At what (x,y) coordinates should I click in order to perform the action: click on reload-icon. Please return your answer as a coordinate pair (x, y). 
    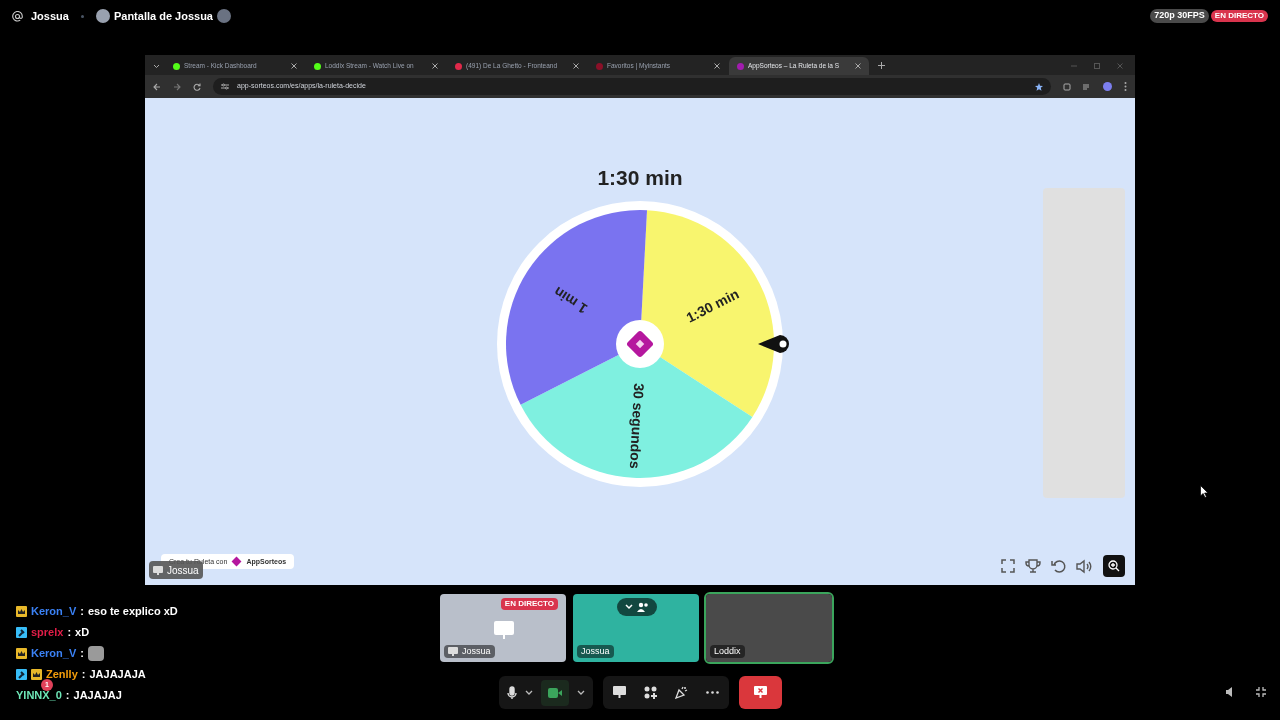
    Looking at the image, I should click on (197, 86).